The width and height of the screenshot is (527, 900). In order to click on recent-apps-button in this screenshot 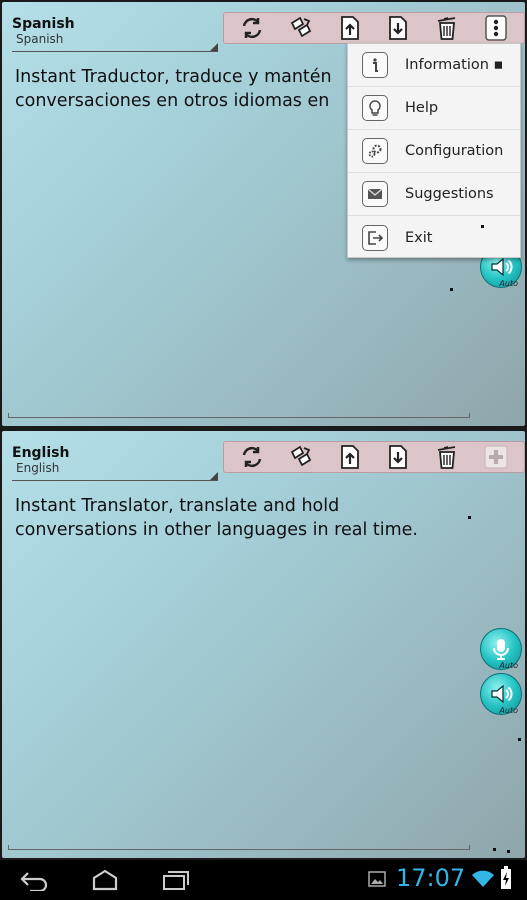, I will do `click(175, 880)`.